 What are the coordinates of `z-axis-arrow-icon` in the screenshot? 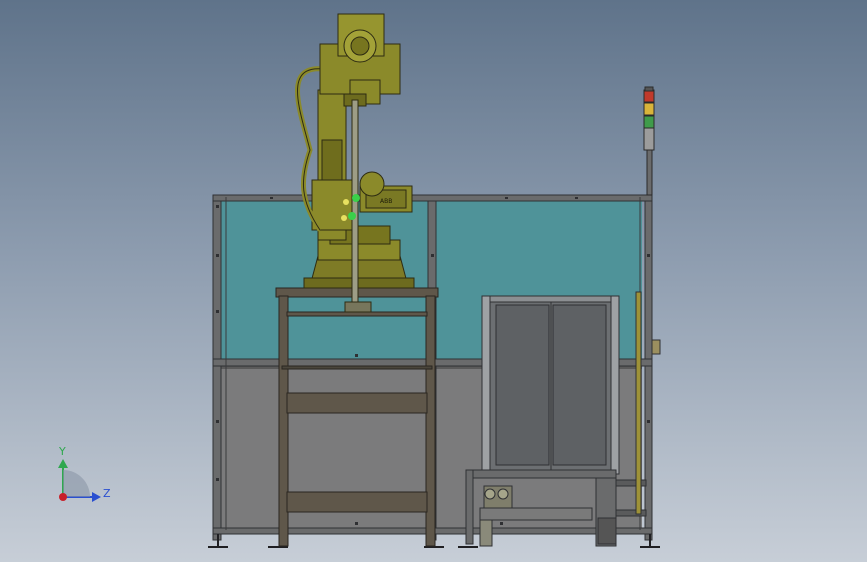 It's located at (96, 497).